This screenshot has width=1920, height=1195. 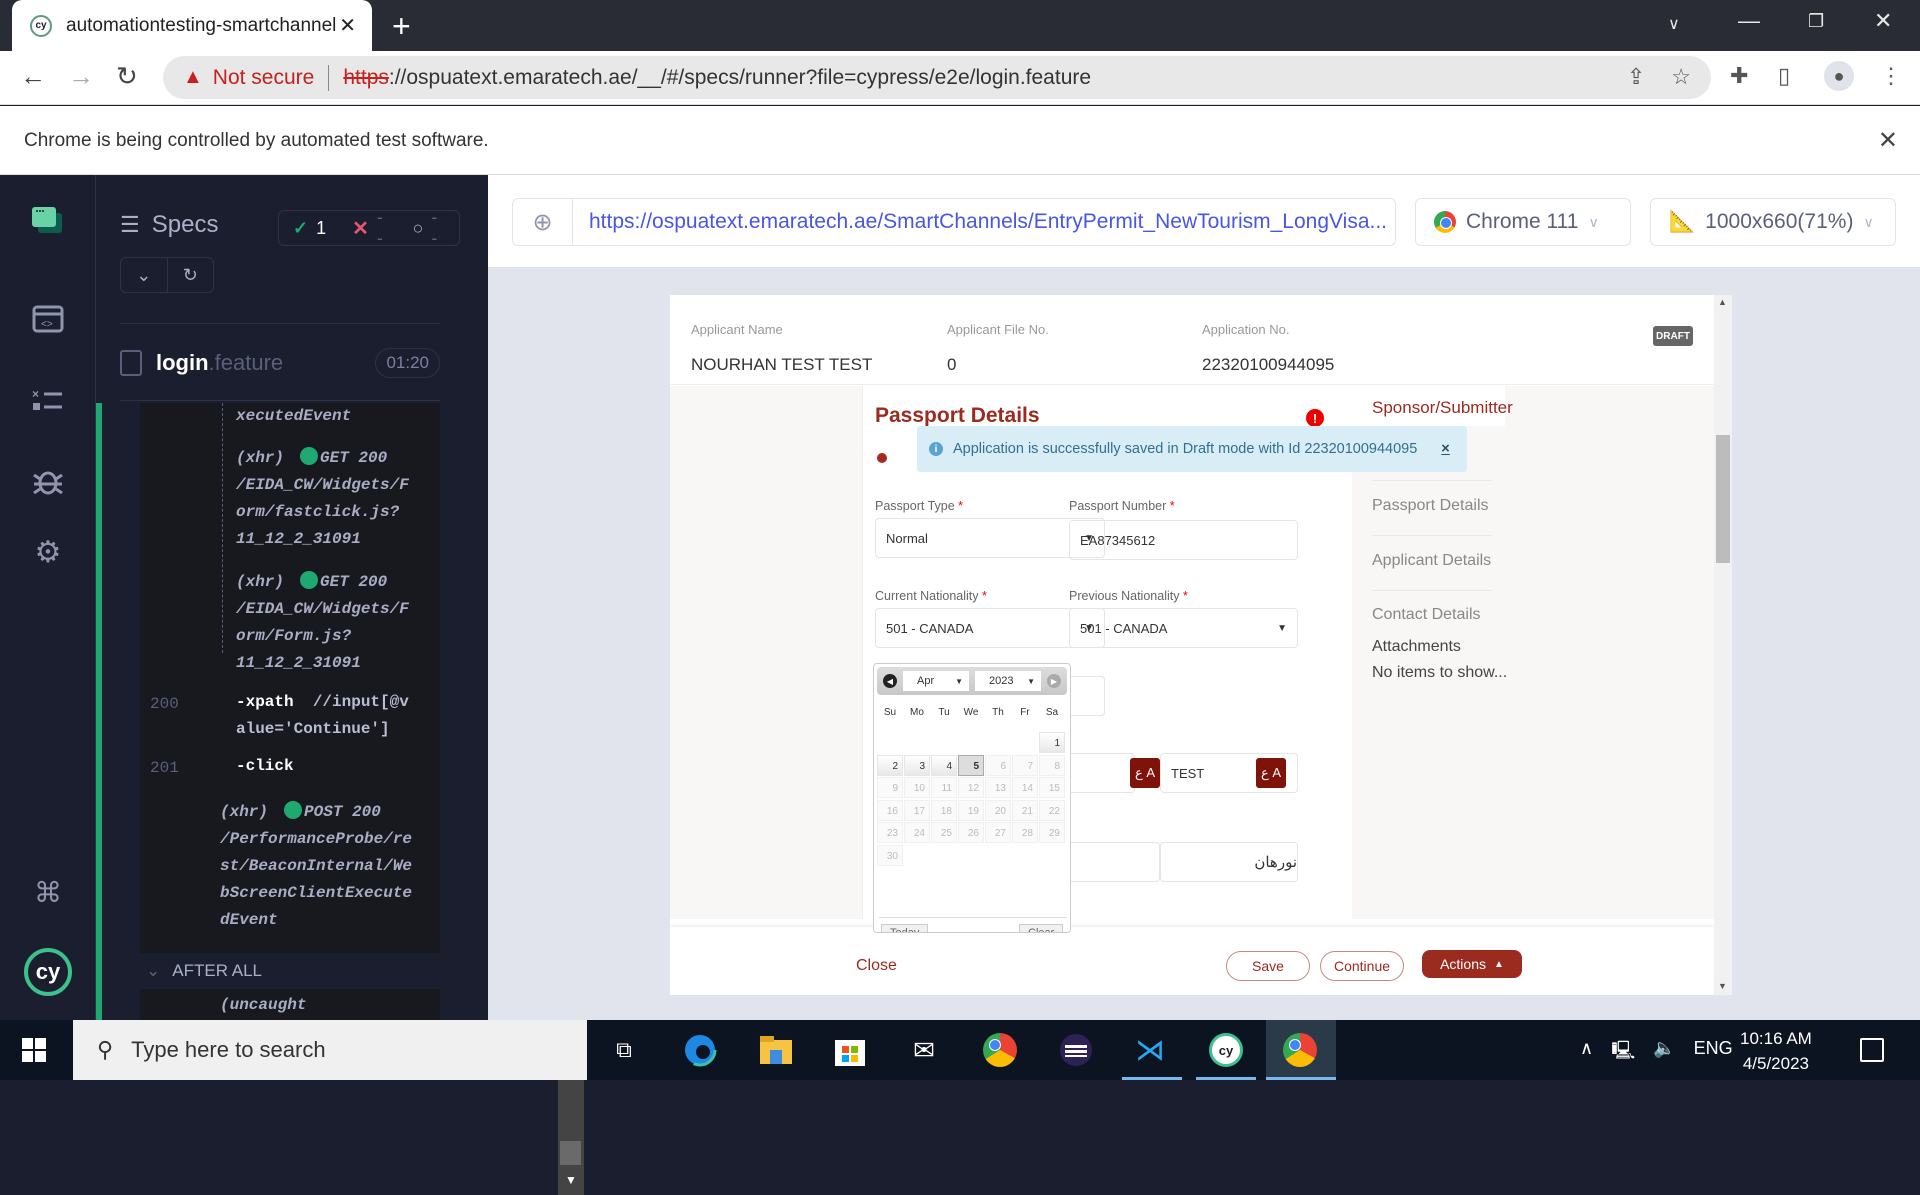 What do you see at coordinates (1586, 1053) in the screenshot?
I see `tray-overflow-icon: ∧` at bounding box center [1586, 1053].